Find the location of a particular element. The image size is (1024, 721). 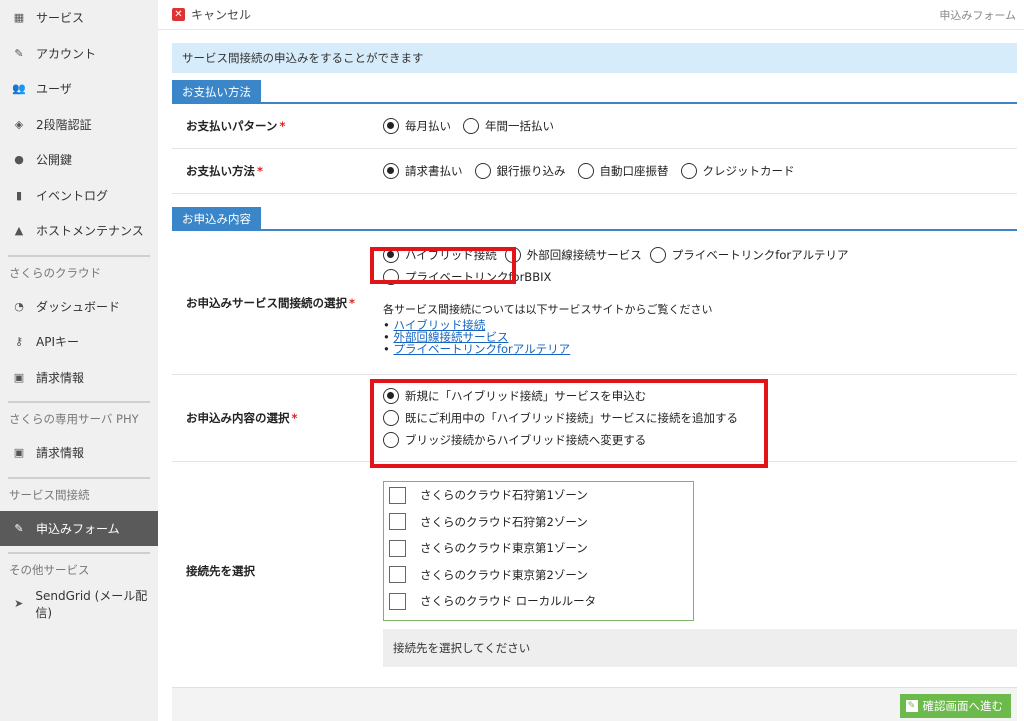

sidebar-item-phy-billing: ▣ 請求情報 is located at coordinates (79, 453).